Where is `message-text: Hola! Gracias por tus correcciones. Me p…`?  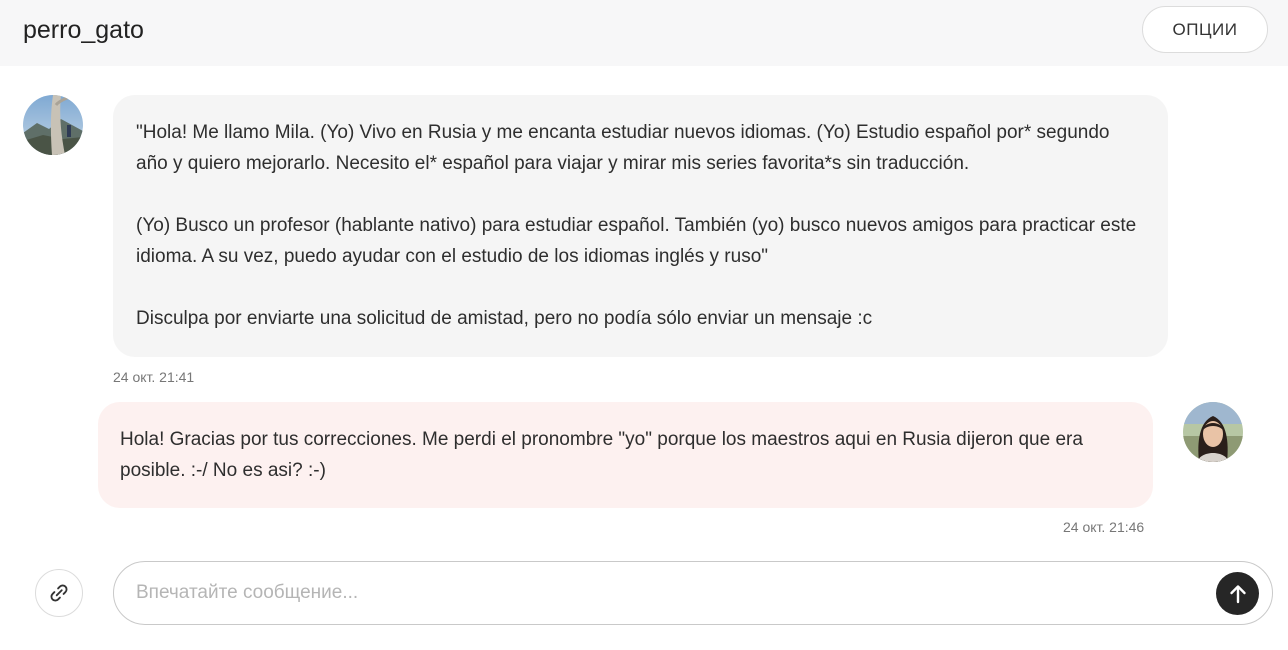
message-text: Hola! Gracias por tus correcciones. Me p… is located at coordinates (601, 455).